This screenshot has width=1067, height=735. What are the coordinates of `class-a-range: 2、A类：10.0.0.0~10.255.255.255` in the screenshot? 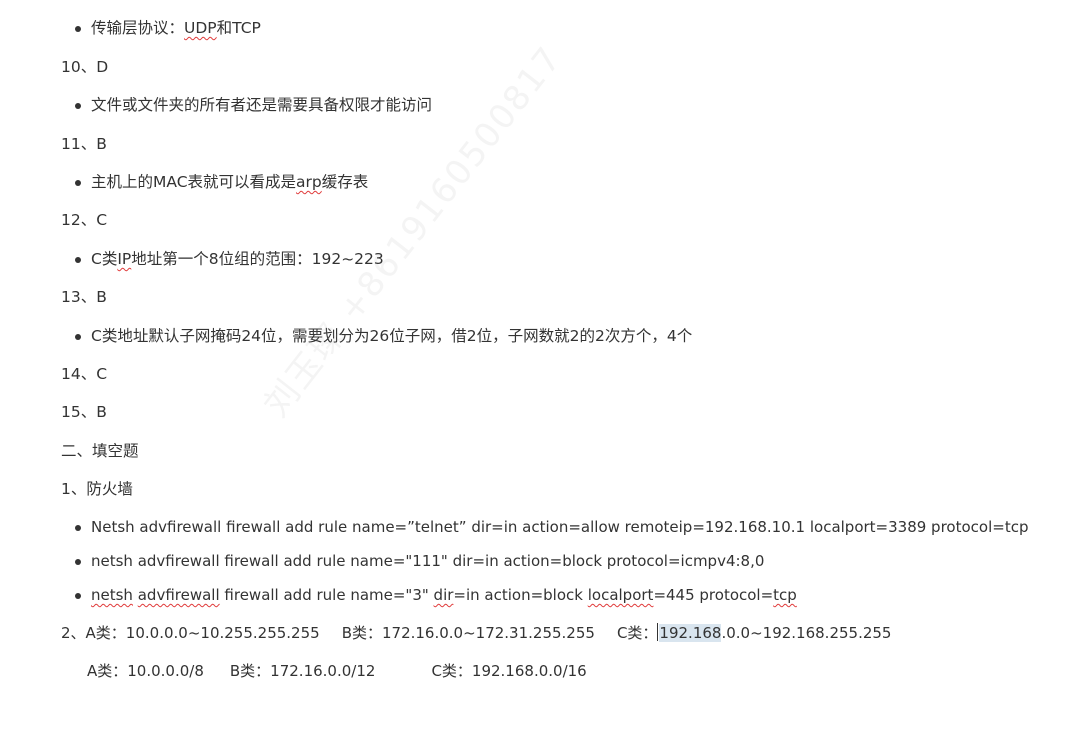 It's located at (190, 633).